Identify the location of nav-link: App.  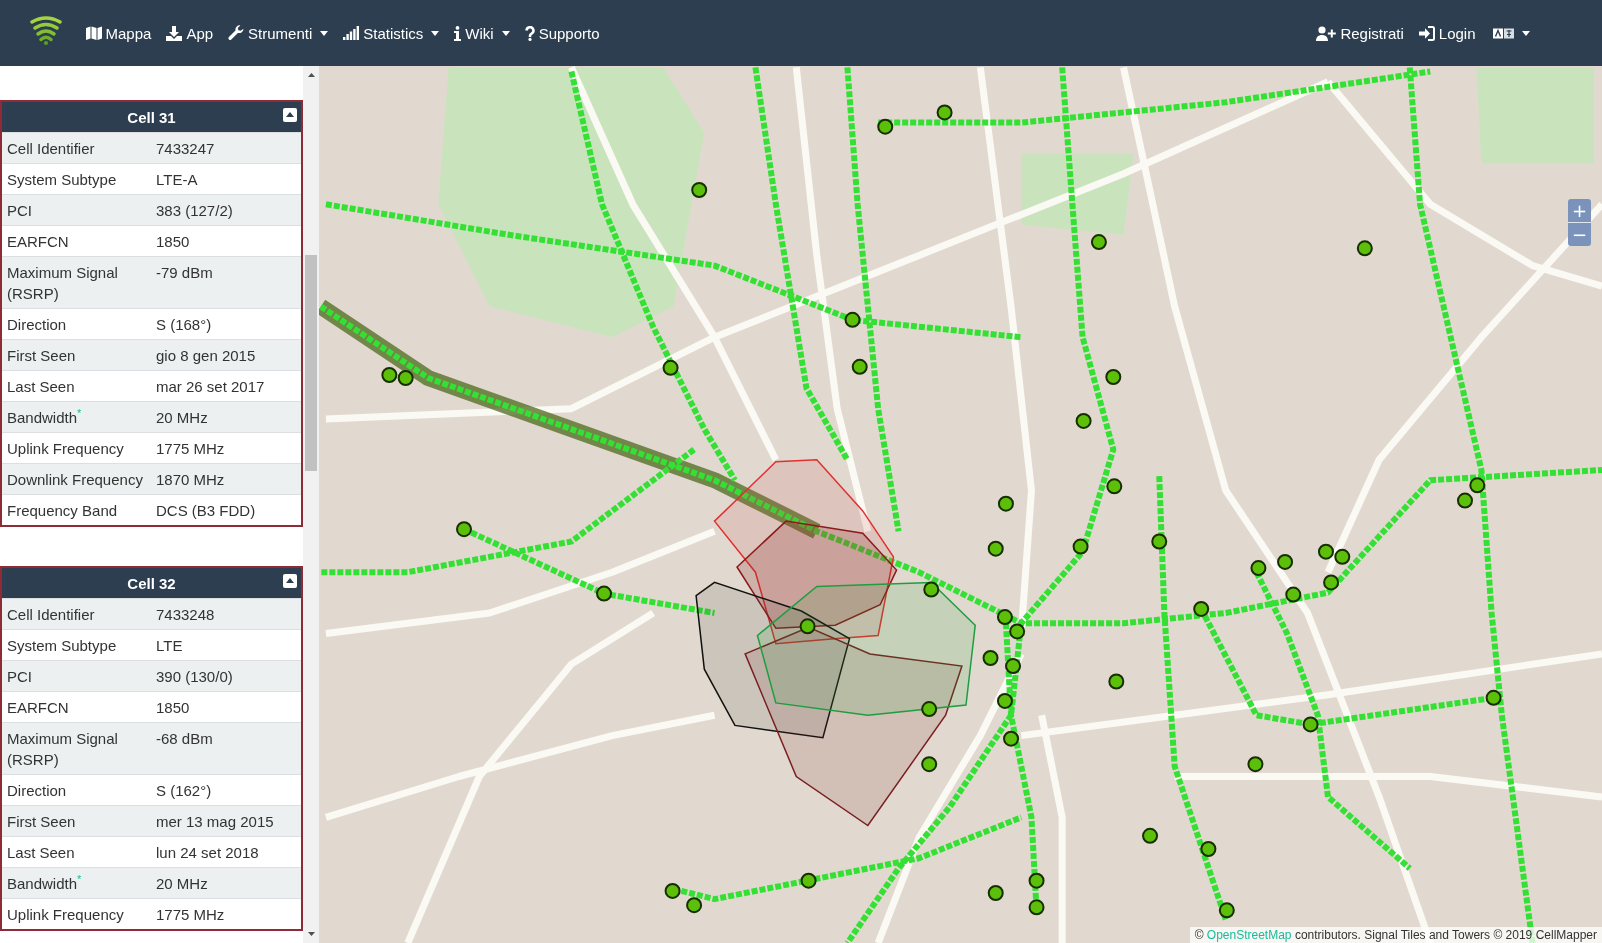
(189, 33).